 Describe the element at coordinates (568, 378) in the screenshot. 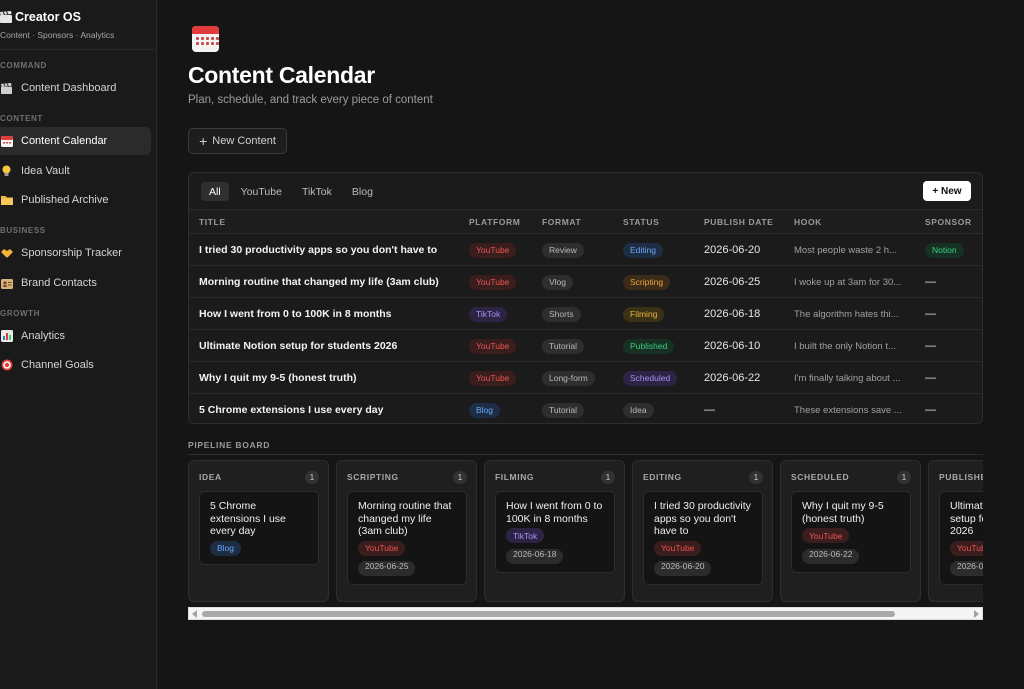

I see `format-badge: Long-form` at that location.